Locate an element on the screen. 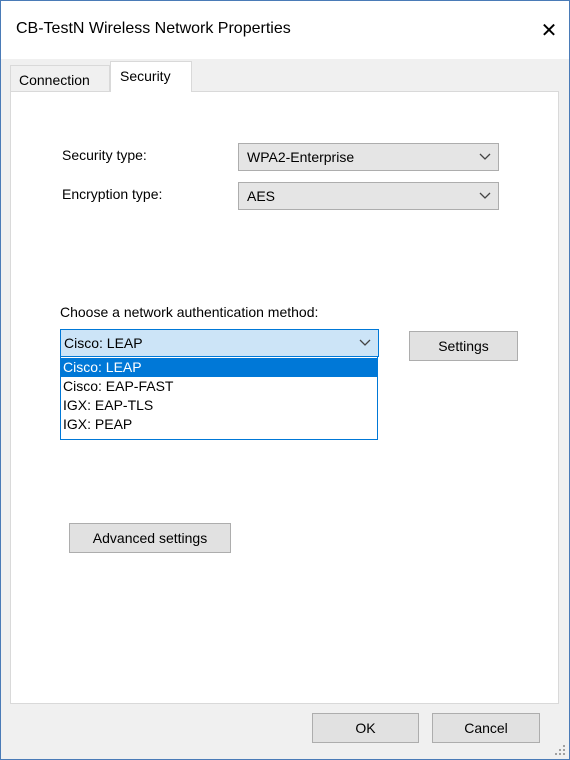 The height and width of the screenshot is (760, 570). close-icon: ✕ is located at coordinates (549, 31).